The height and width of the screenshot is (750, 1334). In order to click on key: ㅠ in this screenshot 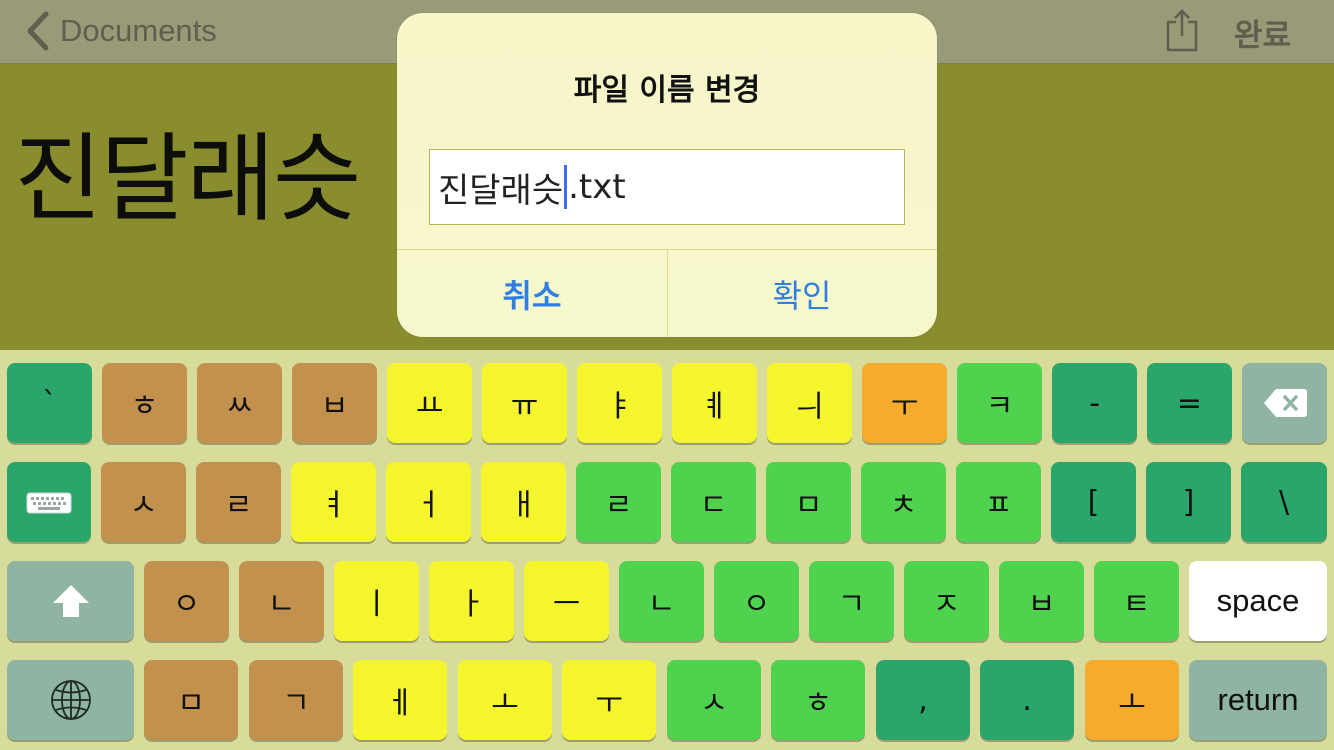, I will do `click(524, 403)`.